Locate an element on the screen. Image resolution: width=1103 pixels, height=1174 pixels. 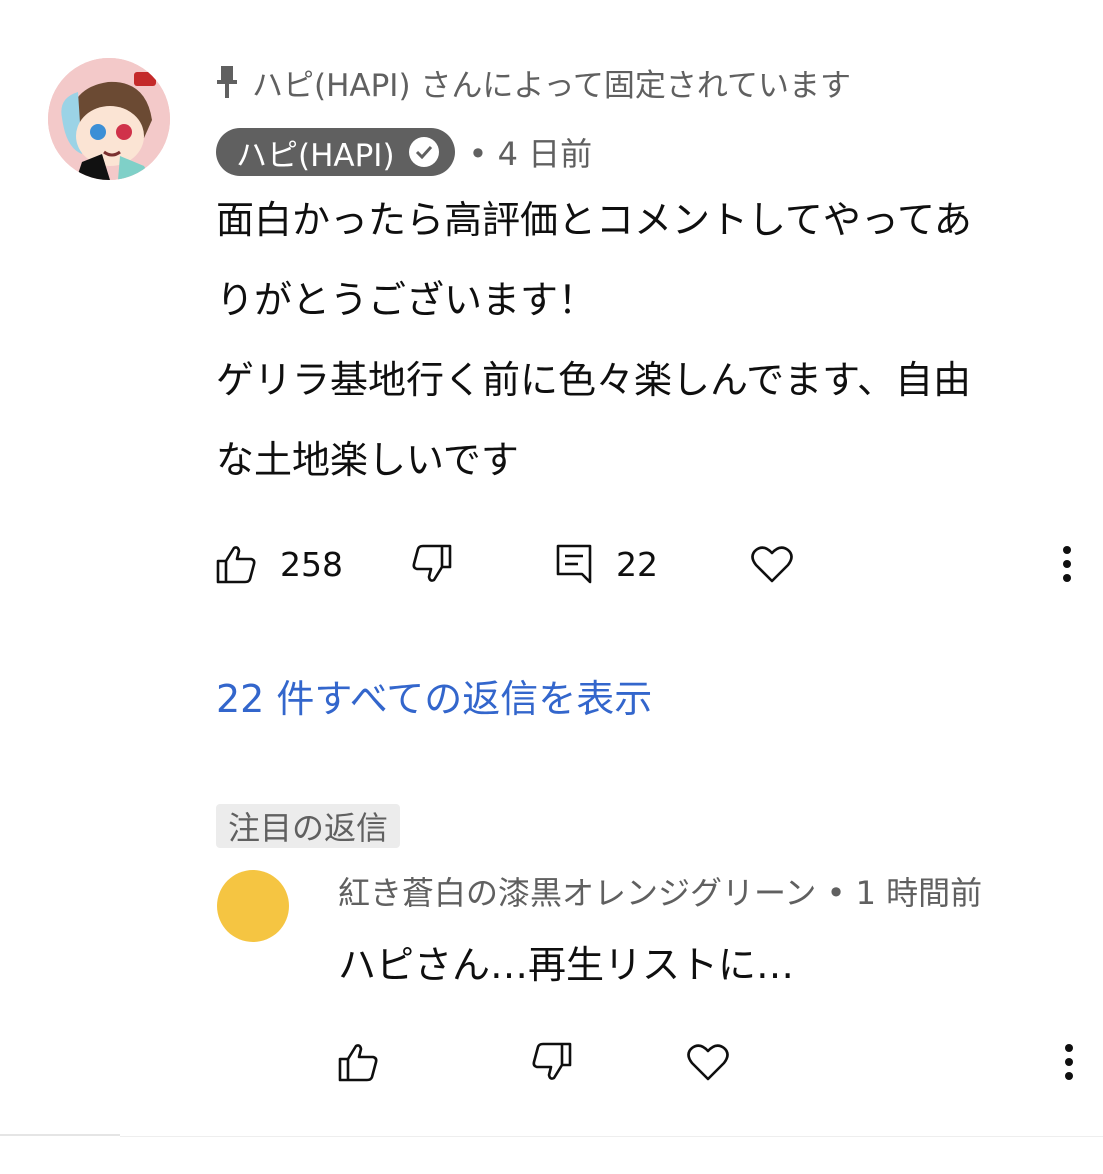
comment-line: ゲリラ基地行く前に色々楽しんでます、自由 is located at coordinates (594, 380).